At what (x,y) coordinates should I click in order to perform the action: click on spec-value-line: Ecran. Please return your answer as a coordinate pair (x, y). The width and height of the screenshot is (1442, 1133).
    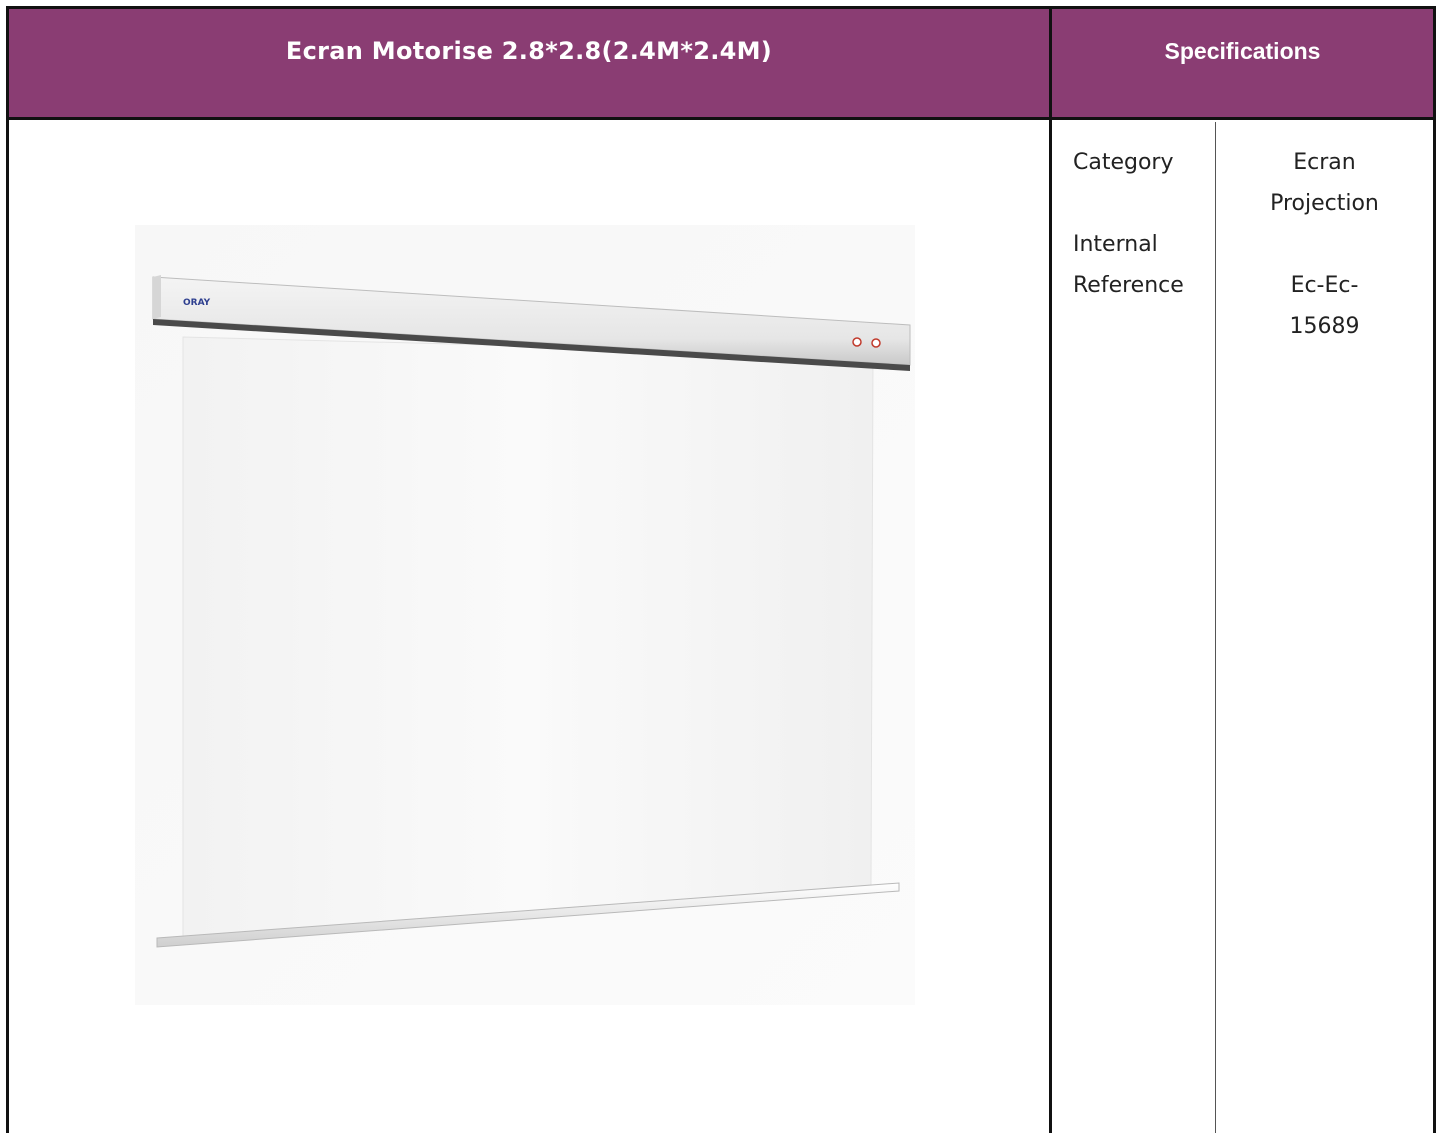
    Looking at the image, I should click on (1324, 162).